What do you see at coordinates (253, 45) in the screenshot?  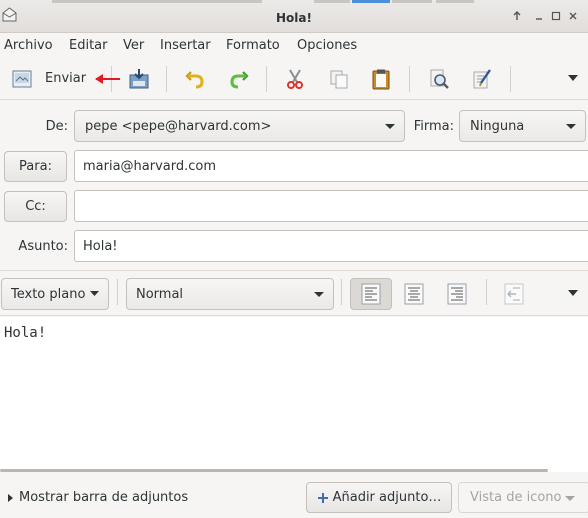 I see `menu-formato: Formato` at bounding box center [253, 45].